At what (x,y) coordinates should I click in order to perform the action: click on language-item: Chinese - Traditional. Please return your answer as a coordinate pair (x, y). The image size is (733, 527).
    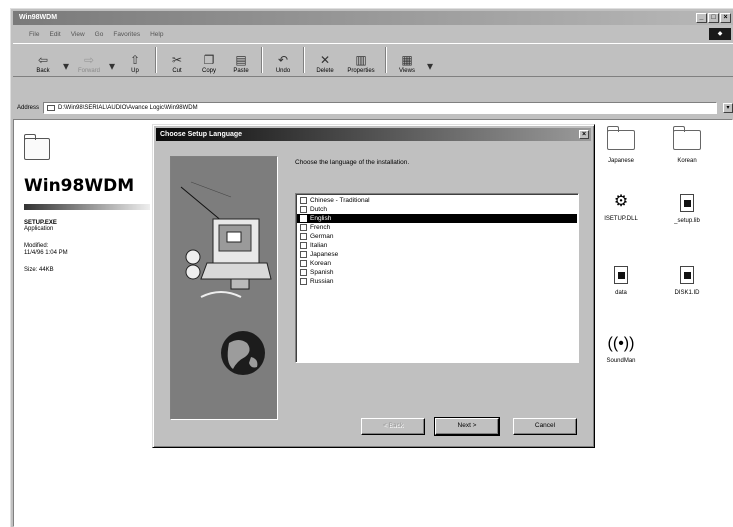
    Looking at the image, I should click on (437, 200).